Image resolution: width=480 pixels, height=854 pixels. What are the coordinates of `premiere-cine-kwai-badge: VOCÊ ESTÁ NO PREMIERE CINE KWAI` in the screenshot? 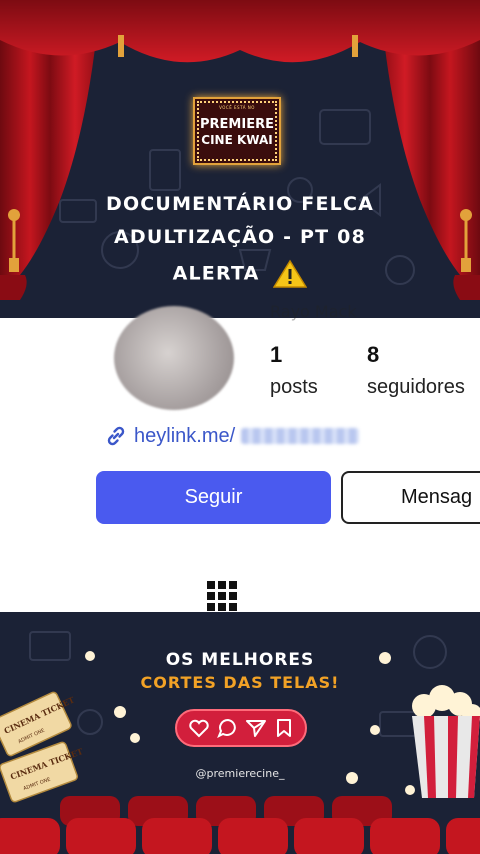 It's located at (237, 131).